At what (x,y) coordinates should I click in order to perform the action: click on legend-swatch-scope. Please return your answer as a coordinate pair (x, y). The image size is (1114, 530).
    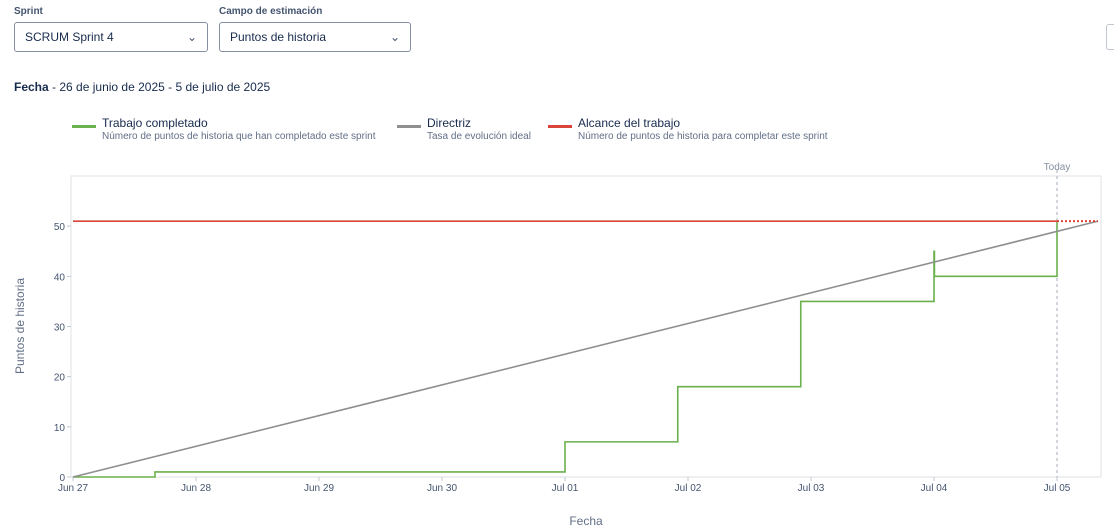
    Looking at the image, I should click on (560, 126).